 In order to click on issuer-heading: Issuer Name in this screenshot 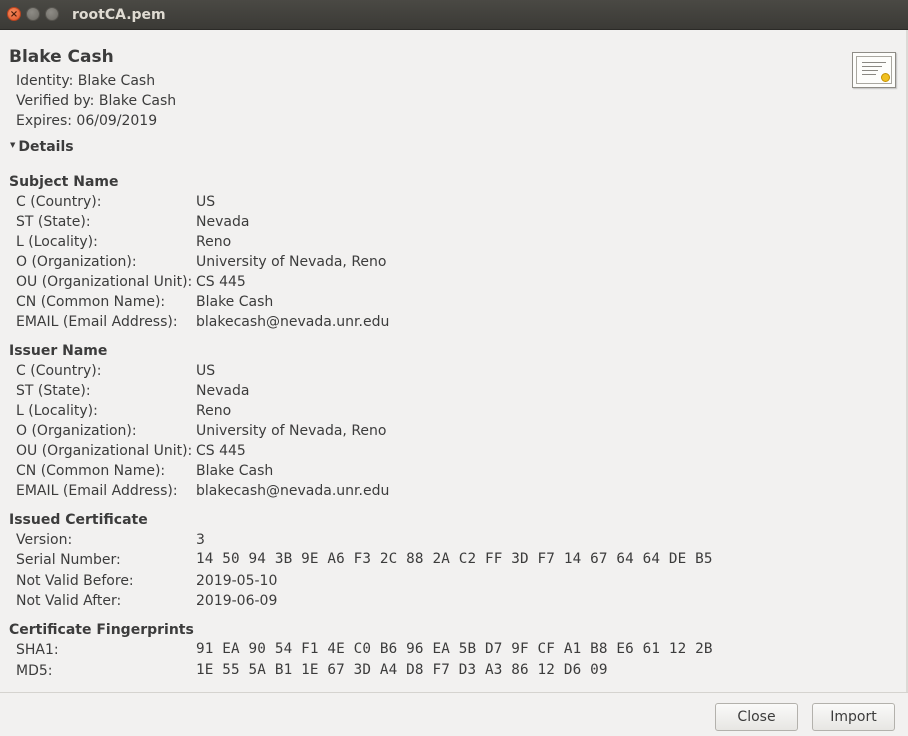, I will do `click(58, 351)`.